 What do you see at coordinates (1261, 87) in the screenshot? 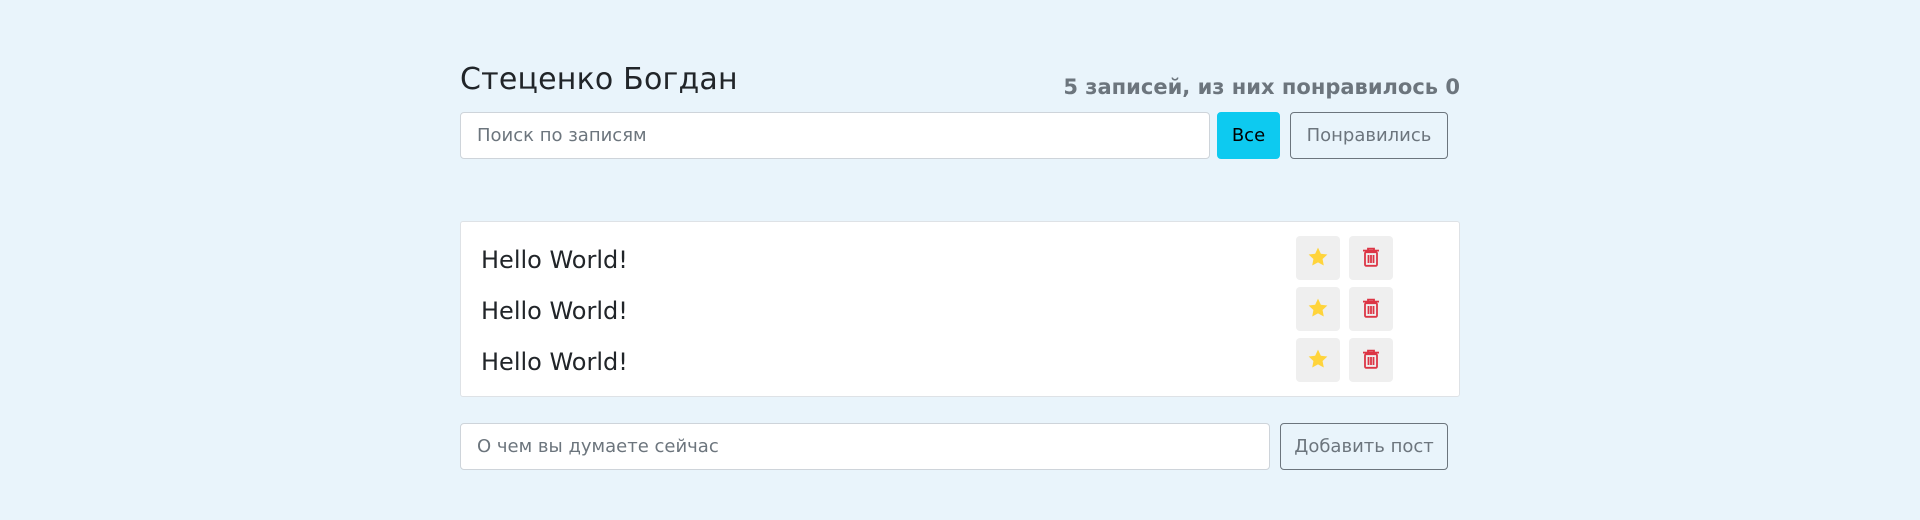
I see `post-counter: 5 записей, из них понравилось 0` at bounding box center [1261, 87].